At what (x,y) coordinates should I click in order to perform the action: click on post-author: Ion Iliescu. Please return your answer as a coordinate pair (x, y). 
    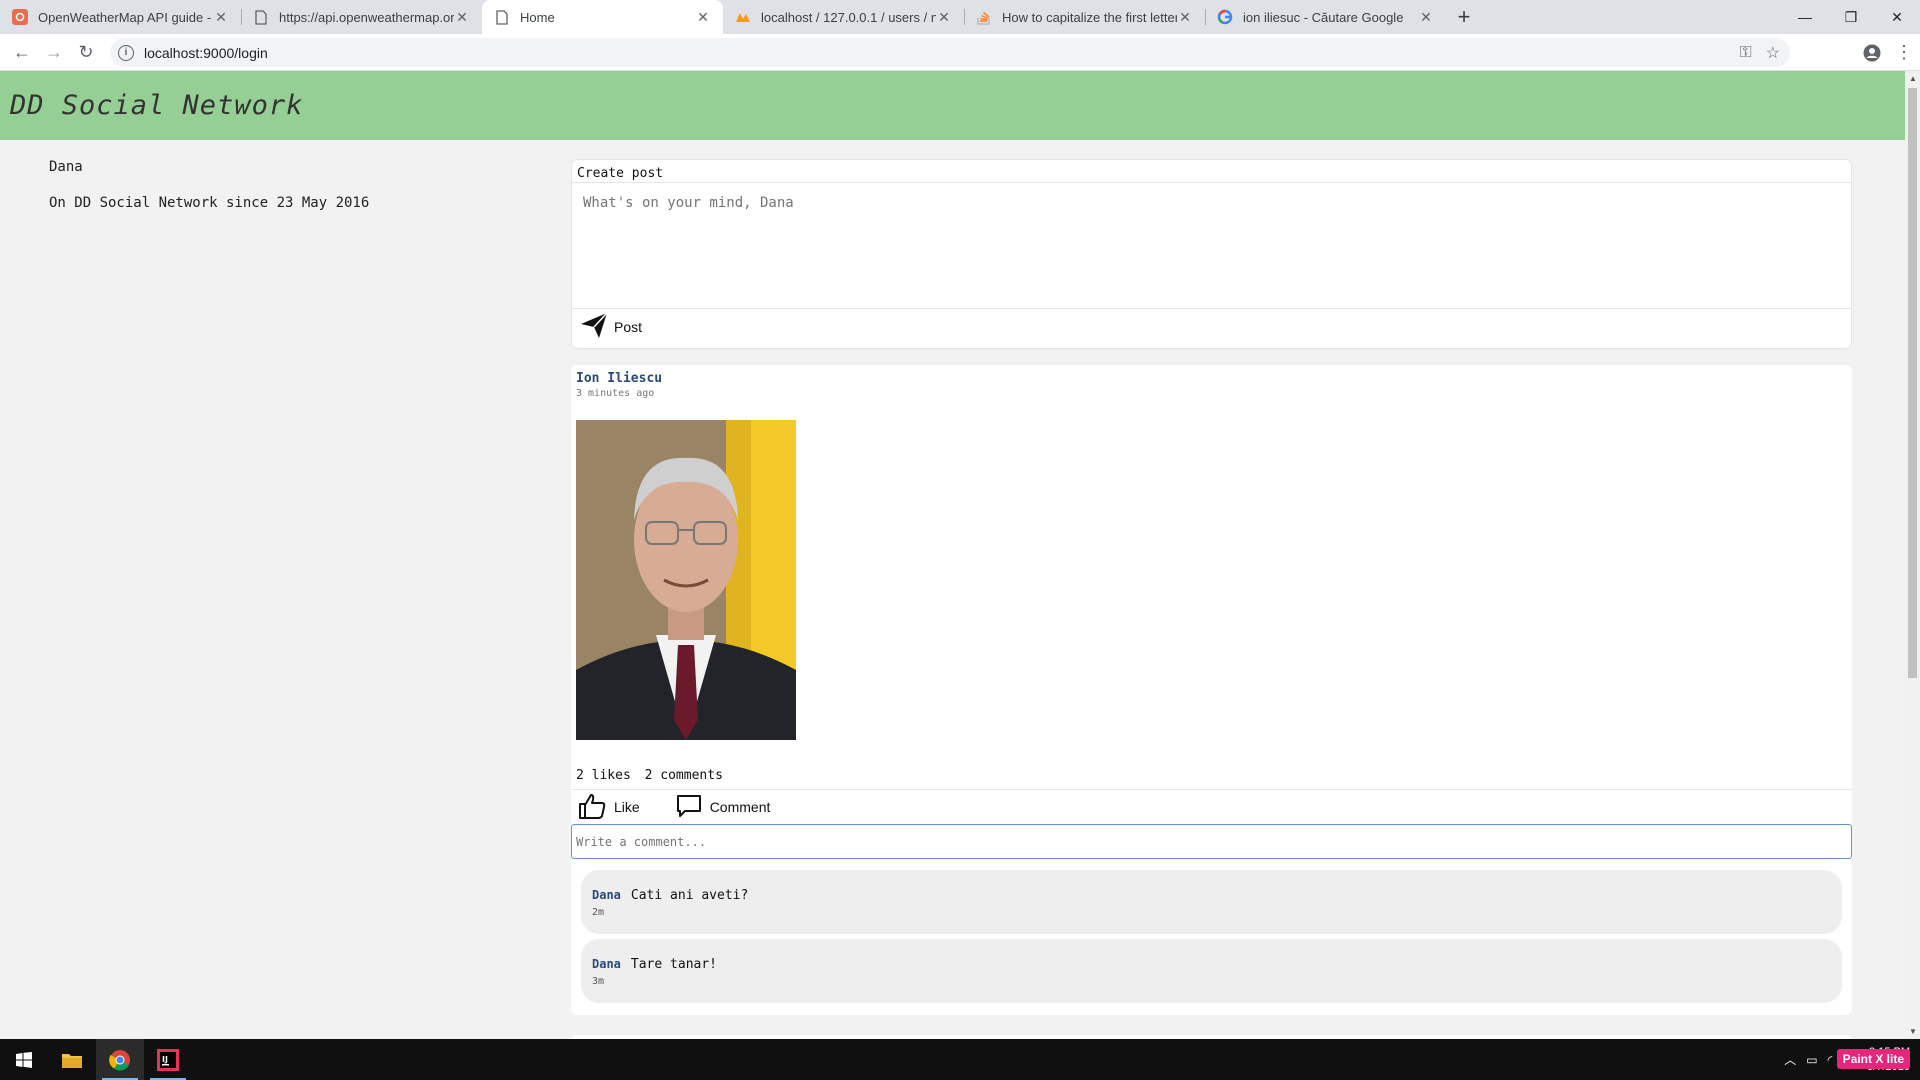
    Looking at the image, I should click on (619, 378).